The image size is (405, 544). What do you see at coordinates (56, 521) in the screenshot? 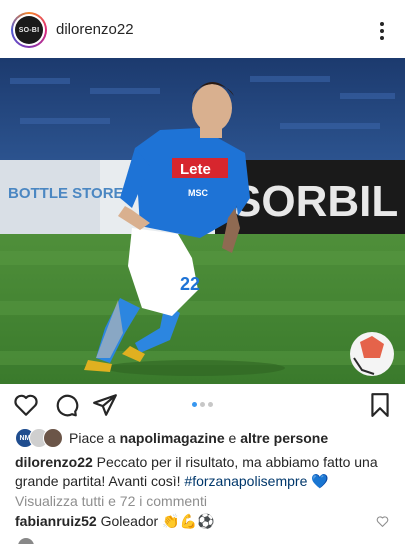
I see `comment-username: fabianruiz52` at bounding box center [56, 521].